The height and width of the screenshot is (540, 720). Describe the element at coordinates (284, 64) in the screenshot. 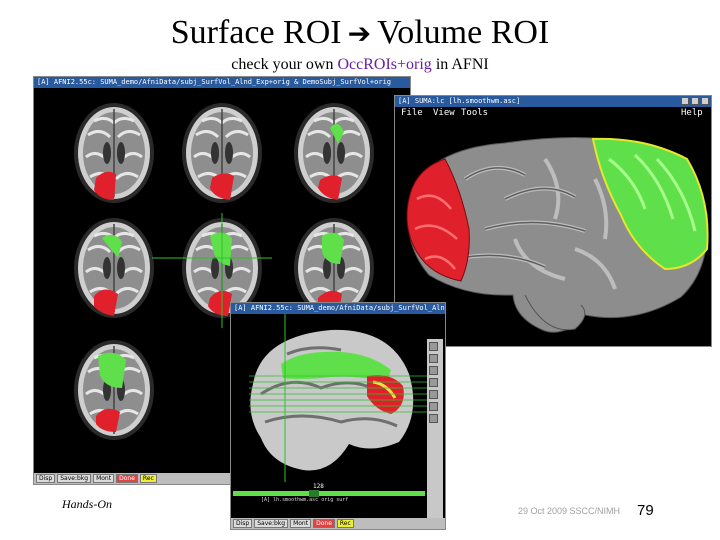

I see `subtitle-pre: check your own` at that location.